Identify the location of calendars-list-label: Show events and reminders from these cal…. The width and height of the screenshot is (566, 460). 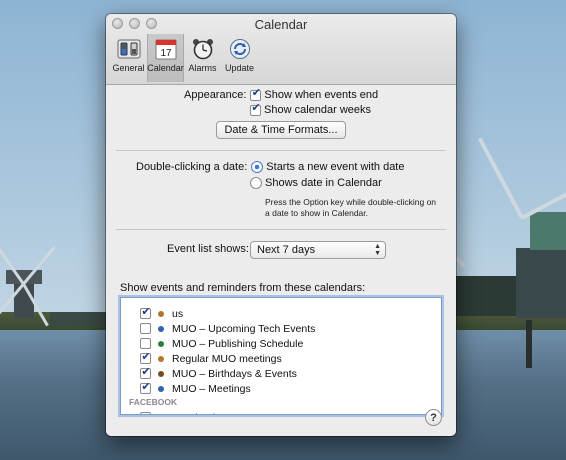
(243, 288).